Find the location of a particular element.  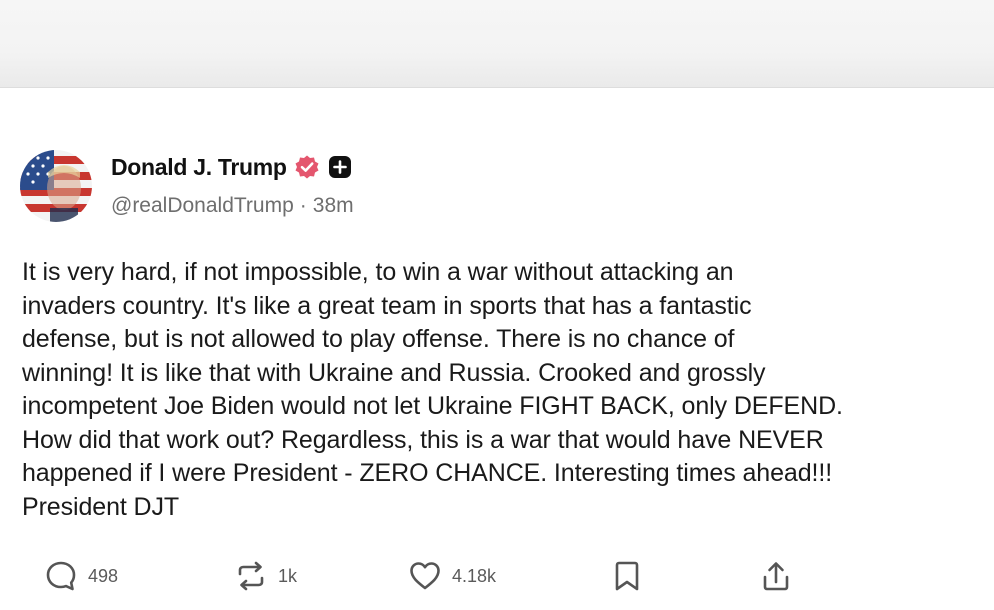

verified-badge-icon is located at coordinates (307, 167).